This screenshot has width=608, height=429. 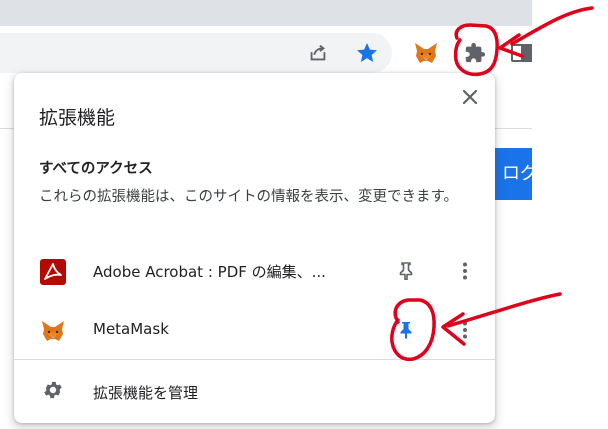 What do you see at coordinates (53, 272) in the screenshot?
I see `adobe-acrobat-icon` at bounding box center [53, 272].